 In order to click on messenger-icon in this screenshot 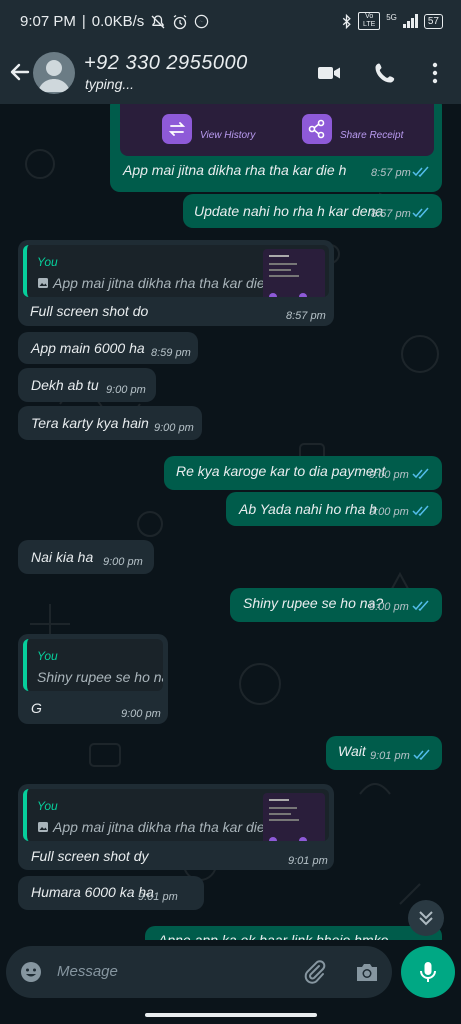, I will do `click(202, 21)`.